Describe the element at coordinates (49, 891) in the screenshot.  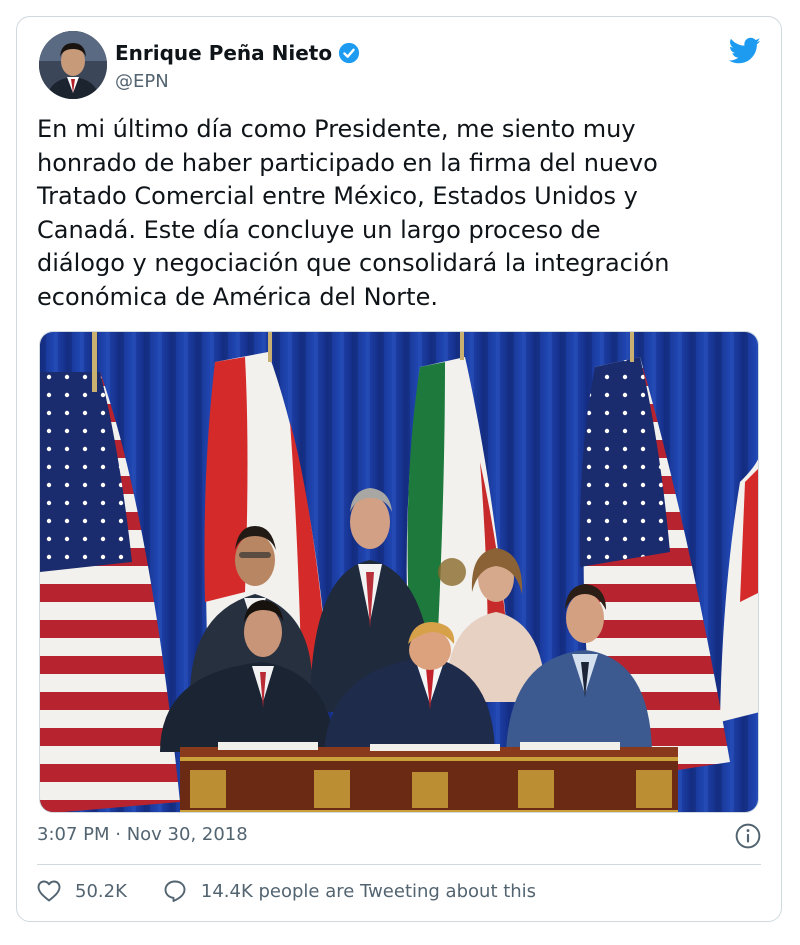
I see `heart-icon` at that location.